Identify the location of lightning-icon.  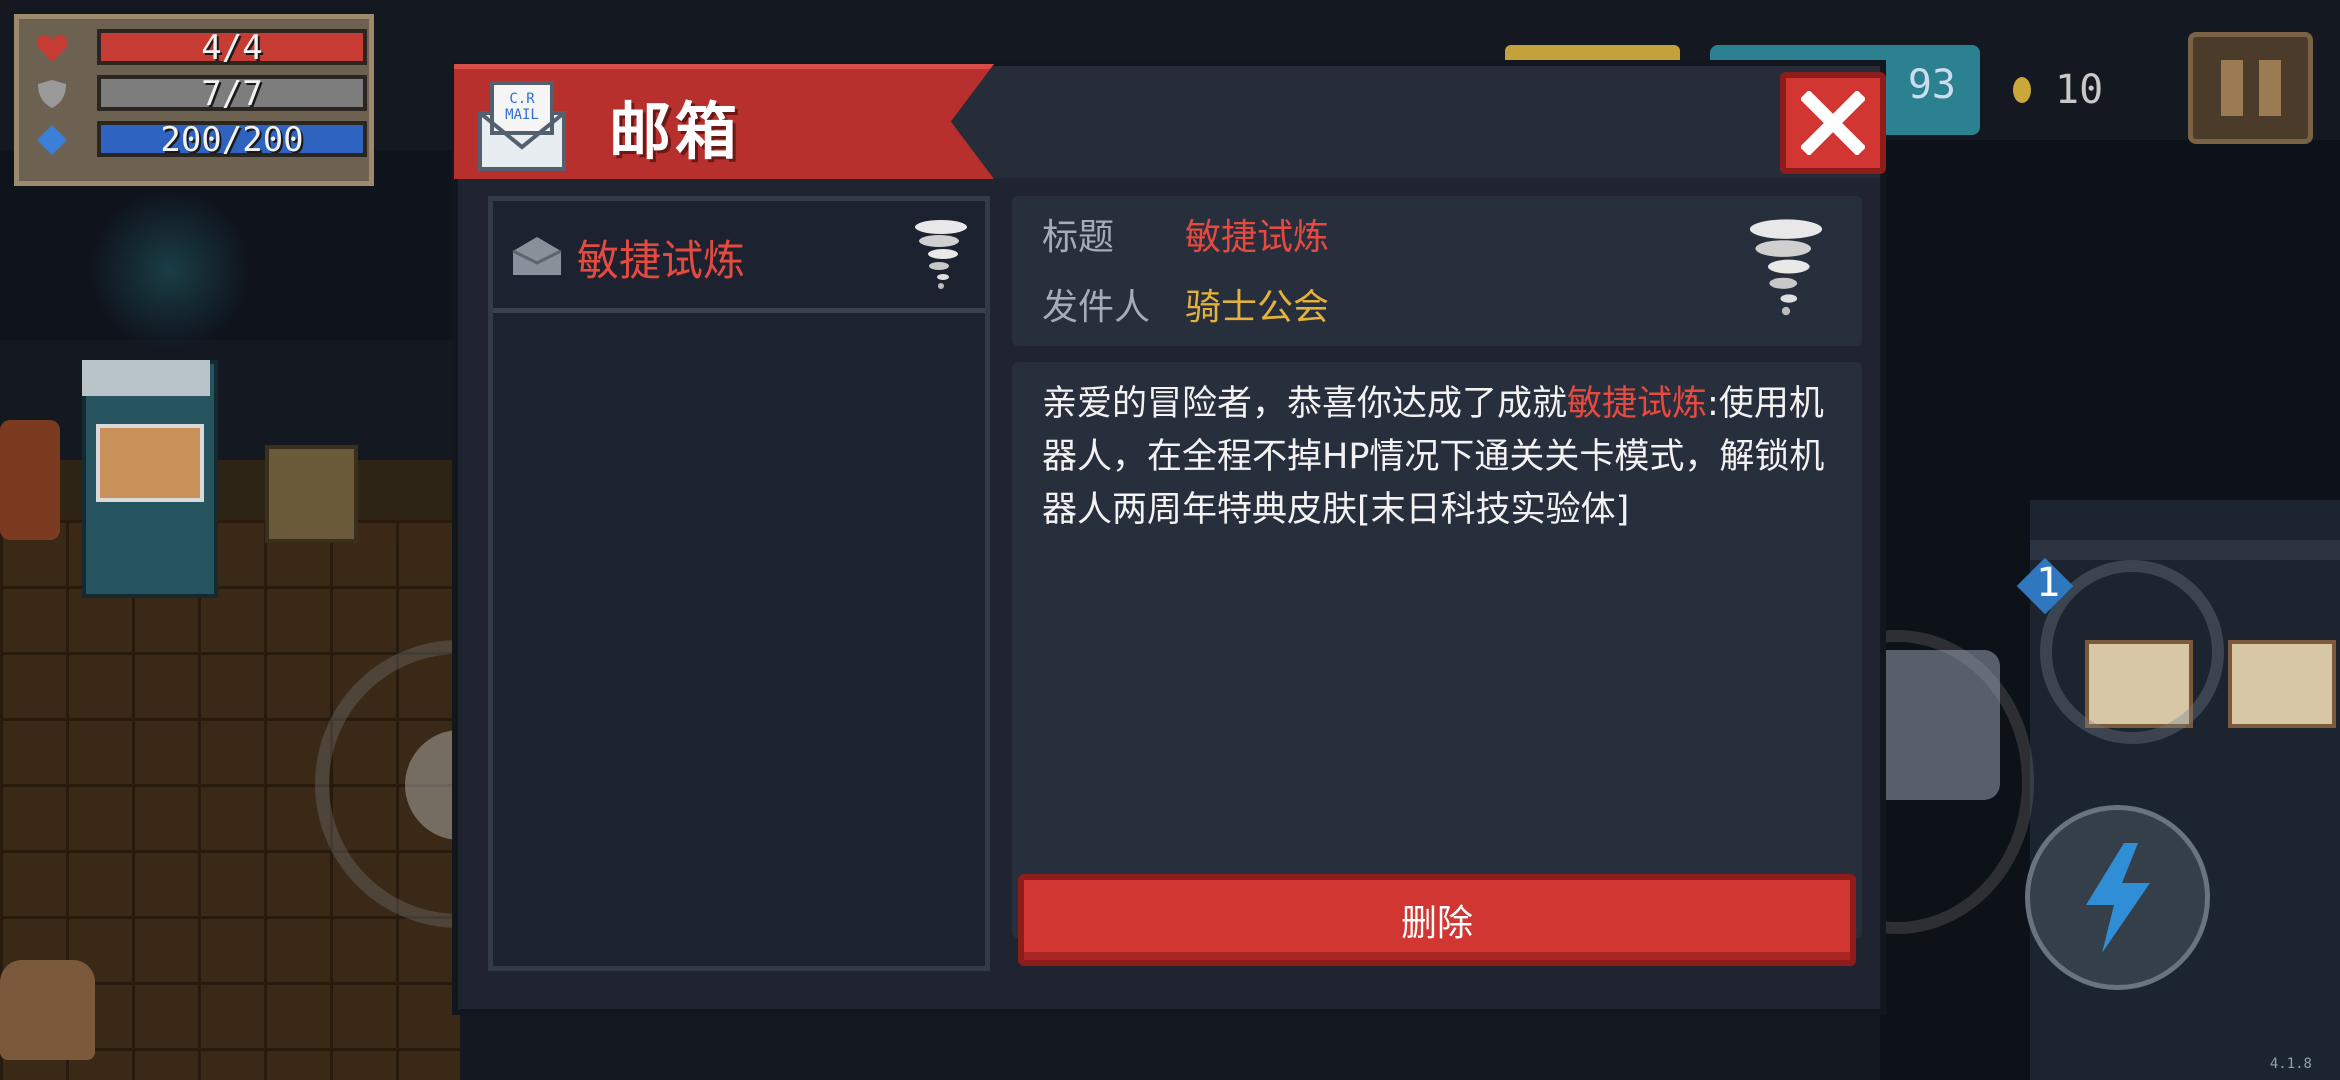
(2117, 897).